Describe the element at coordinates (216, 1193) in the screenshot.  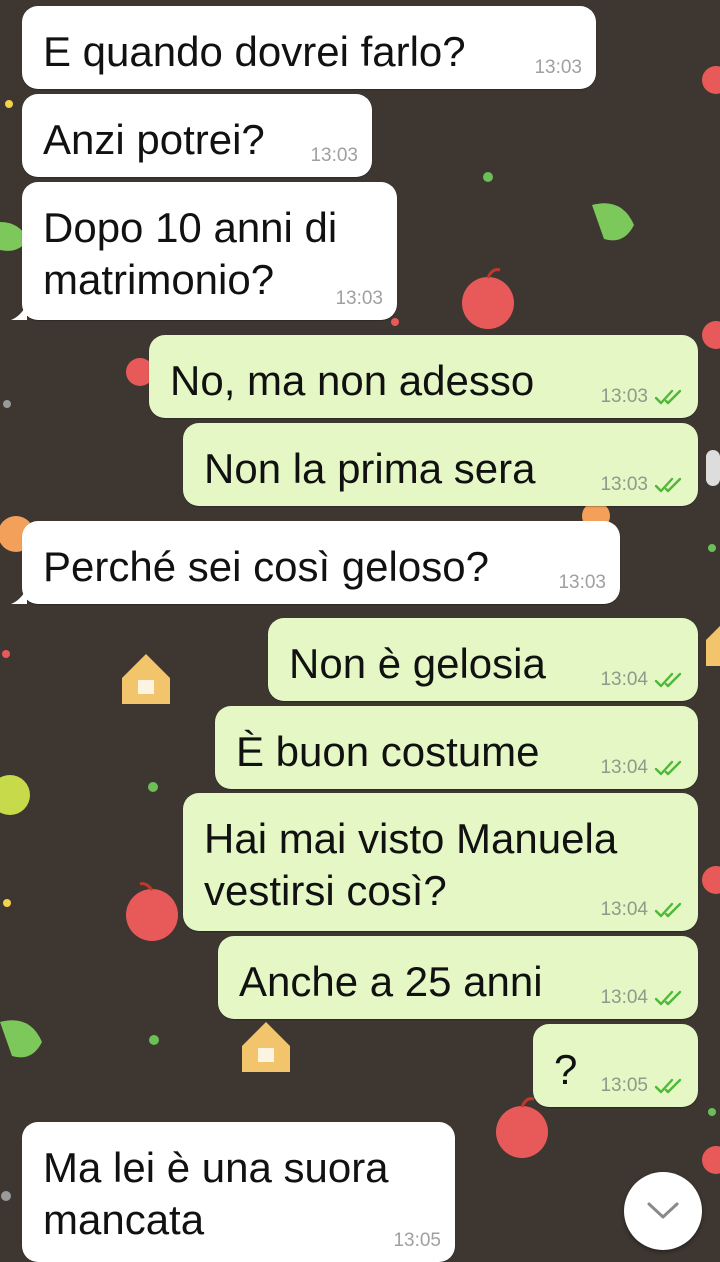
I see `message-text: Ma lei è una suora mancata` at that location.